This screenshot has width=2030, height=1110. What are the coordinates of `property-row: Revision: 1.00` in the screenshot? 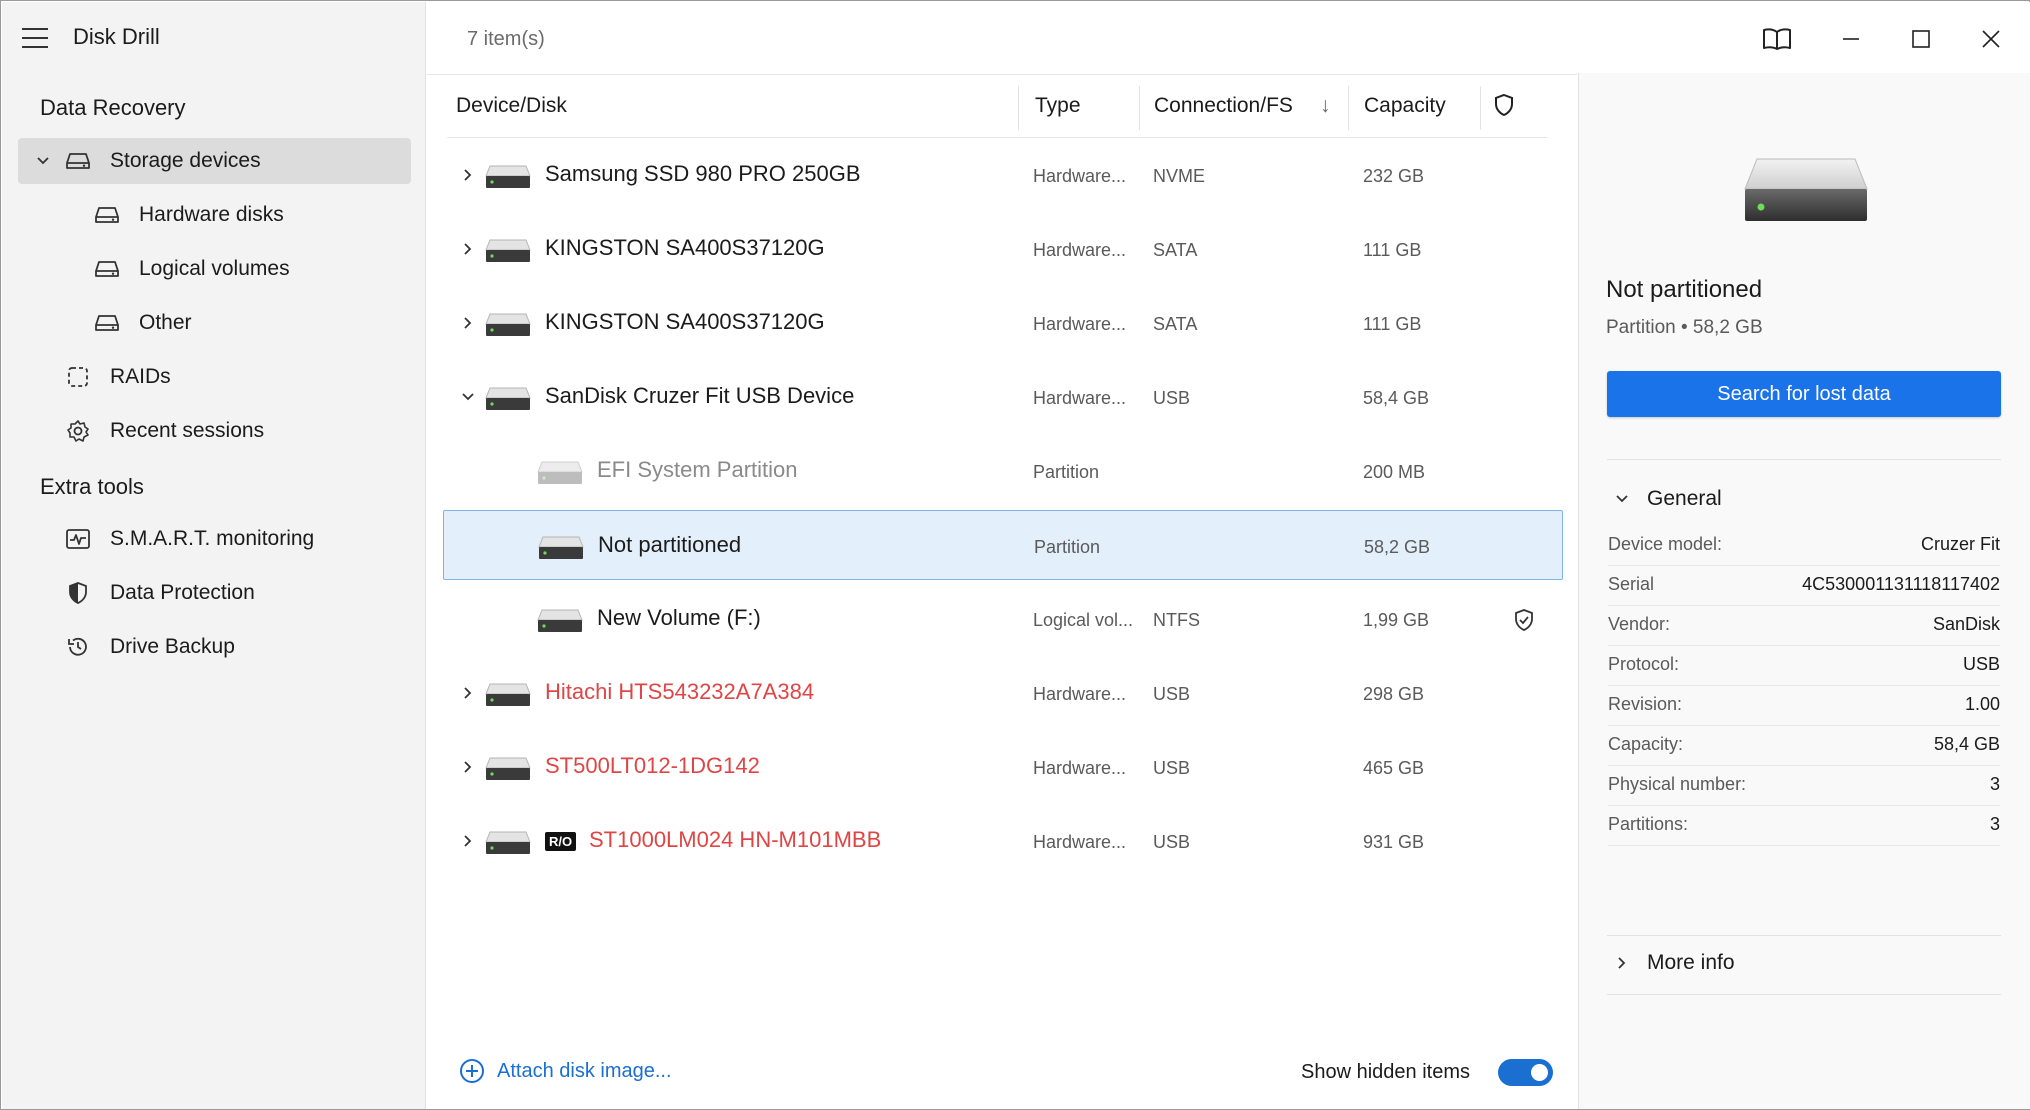 It's located at (1804, 706).